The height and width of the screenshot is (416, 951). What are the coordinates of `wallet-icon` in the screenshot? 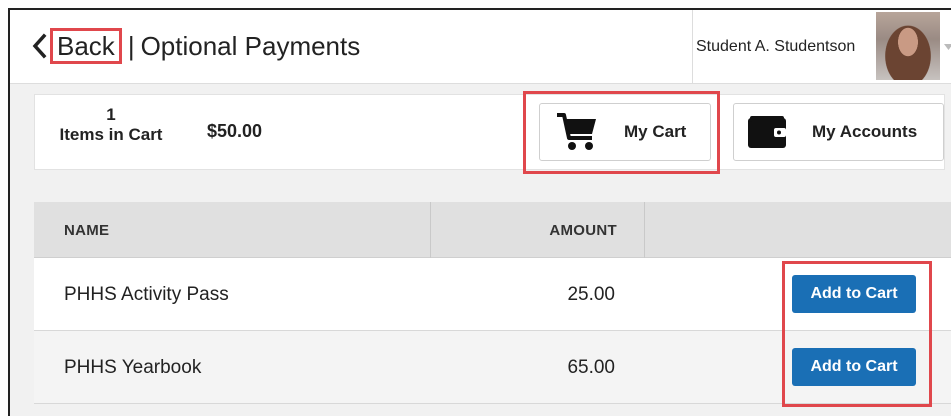 It's located at (767, 132).